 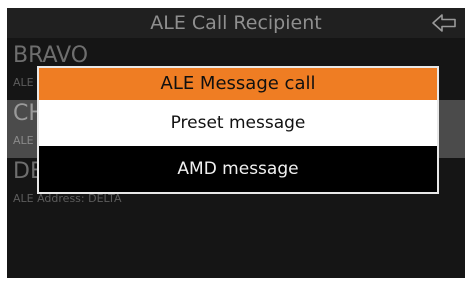 I want to click on amd-message-option: AMD message, so click(x=238, y=169).